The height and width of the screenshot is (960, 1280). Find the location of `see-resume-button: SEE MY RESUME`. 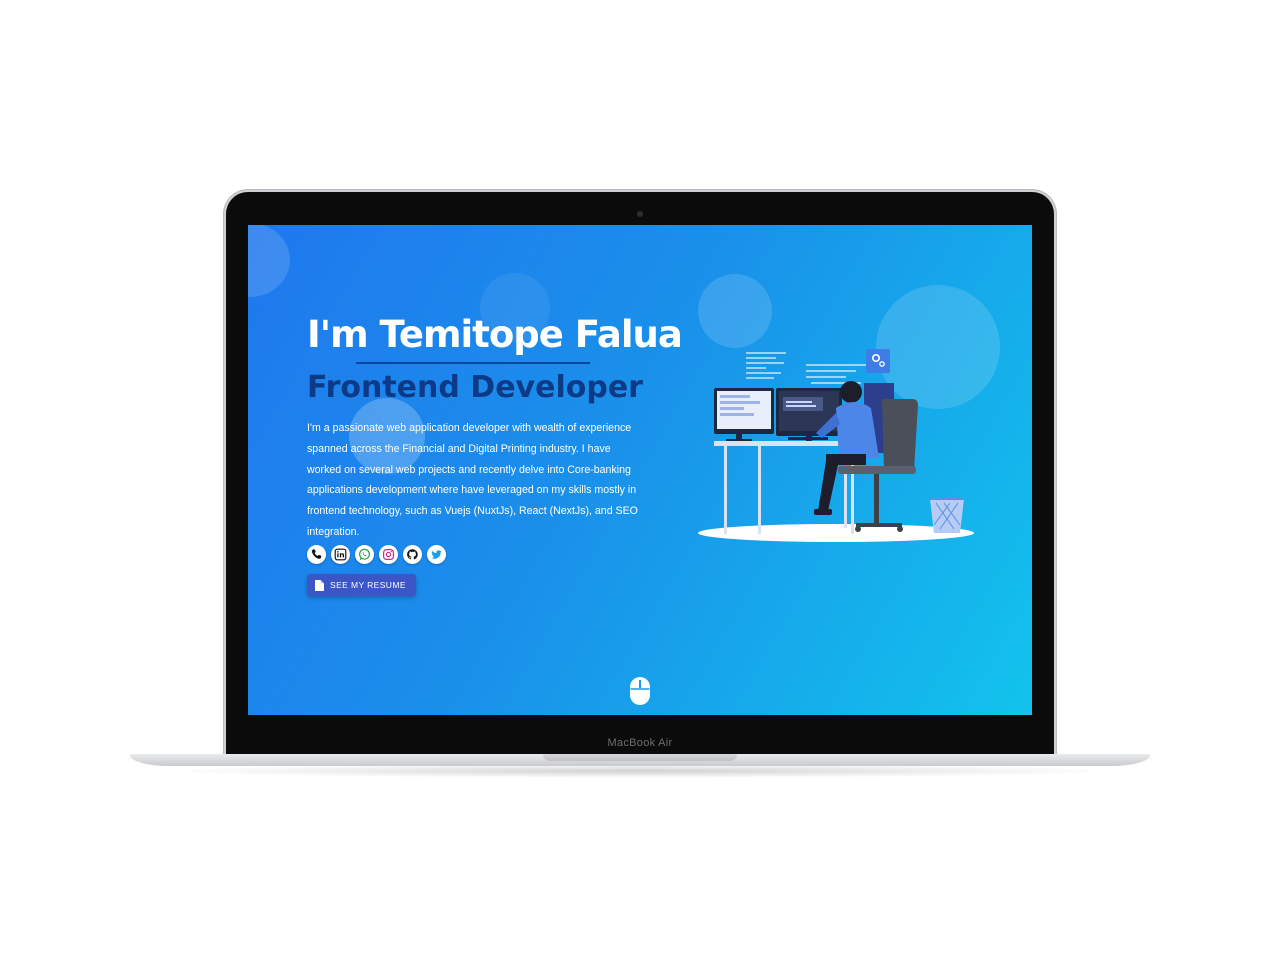

see-resume-button: SEE MY RESUME is located at coordinates (361, 585).